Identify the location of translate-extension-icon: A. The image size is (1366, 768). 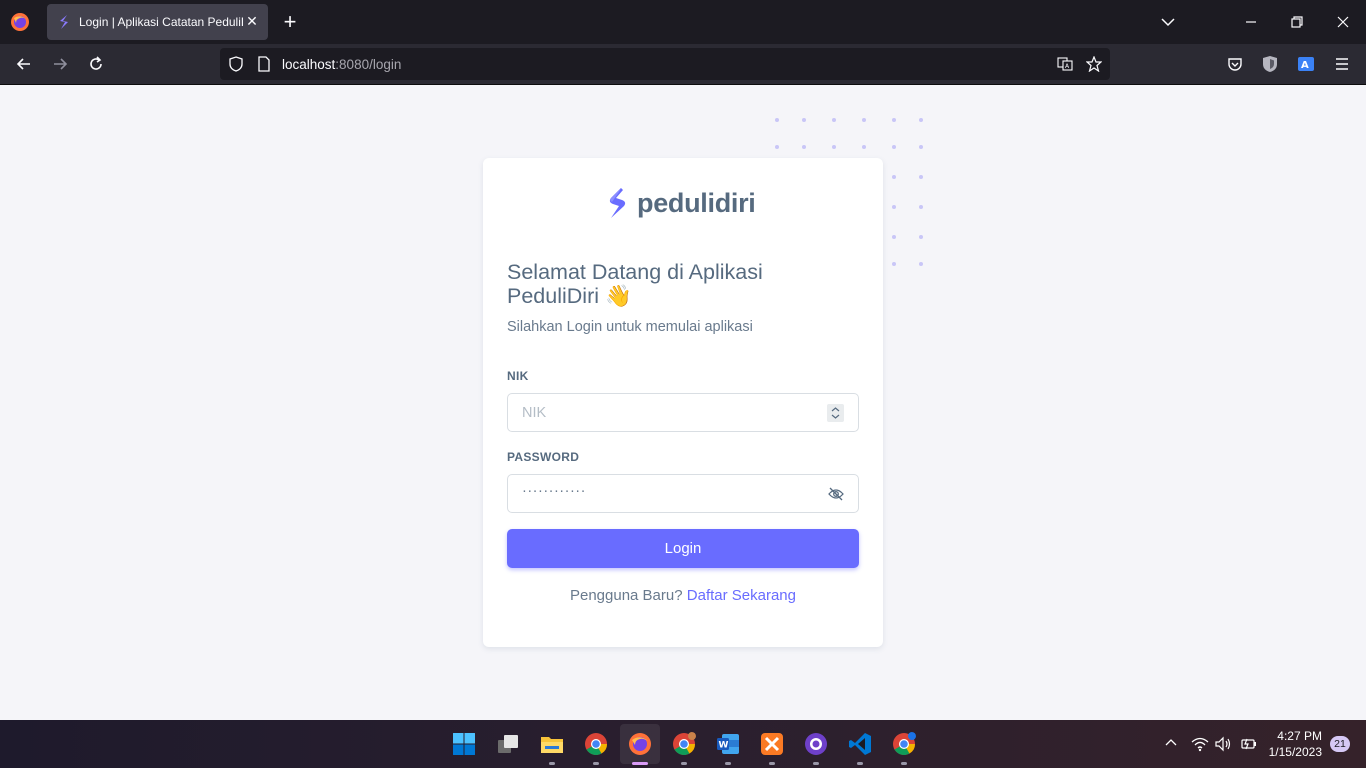
(1306, 64).